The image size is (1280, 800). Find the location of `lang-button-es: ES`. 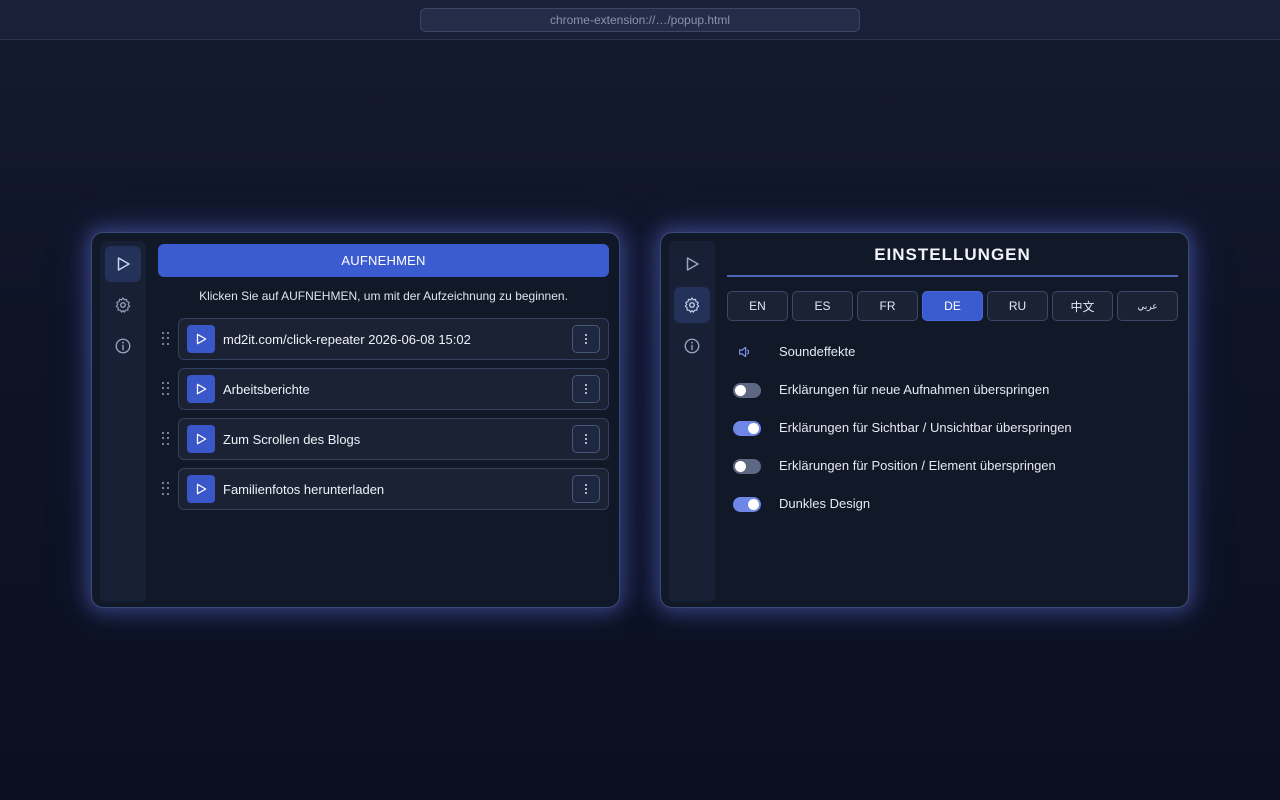

lang-button-es: ES is located at coordinates (822, 306).